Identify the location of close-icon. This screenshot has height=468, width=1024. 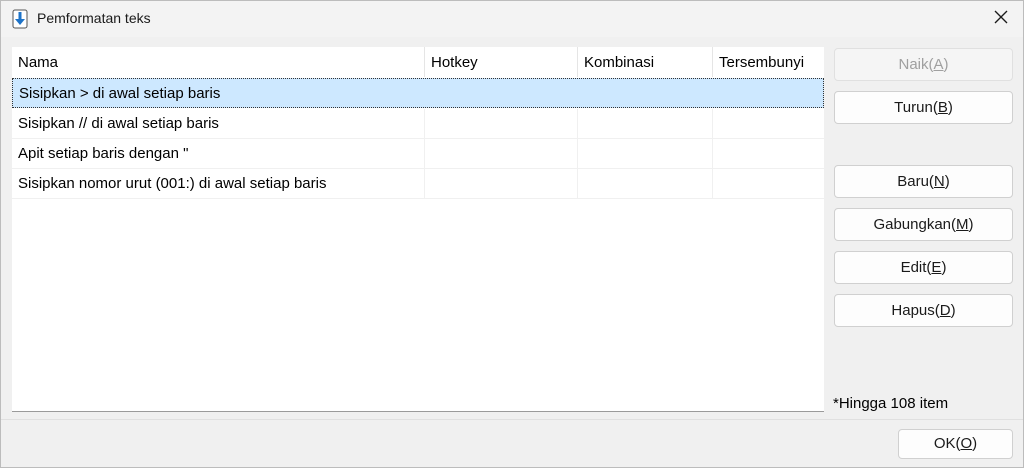
(1001, 19).